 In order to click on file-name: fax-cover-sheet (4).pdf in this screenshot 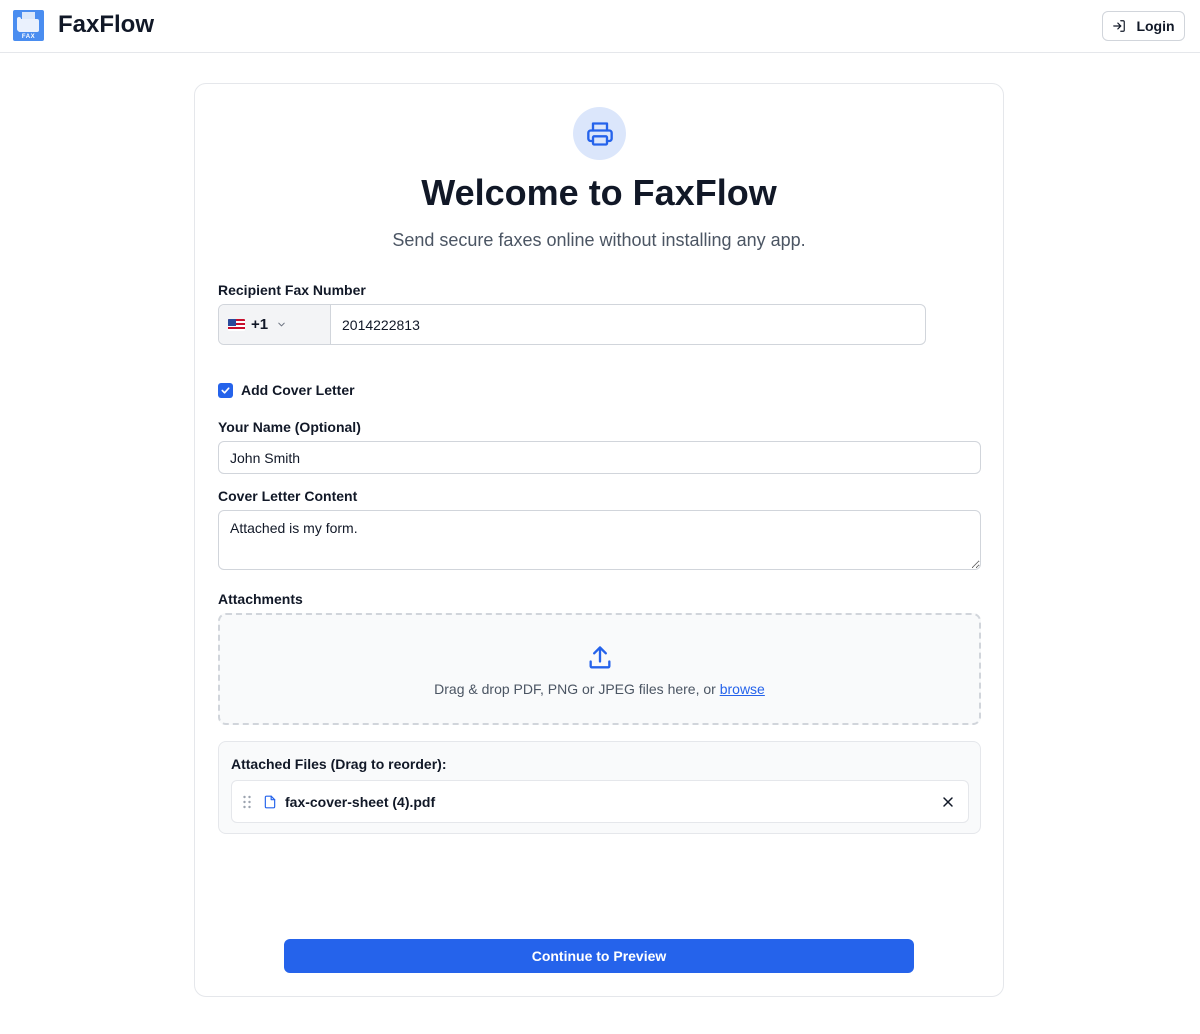, I will do `click(360, 802)`.